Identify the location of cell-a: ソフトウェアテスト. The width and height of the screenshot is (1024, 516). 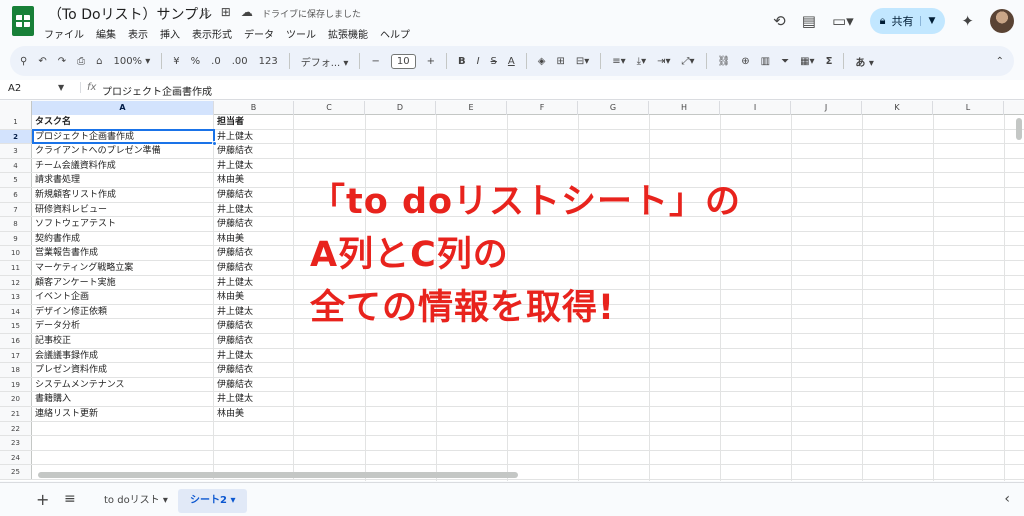
(123, 224).